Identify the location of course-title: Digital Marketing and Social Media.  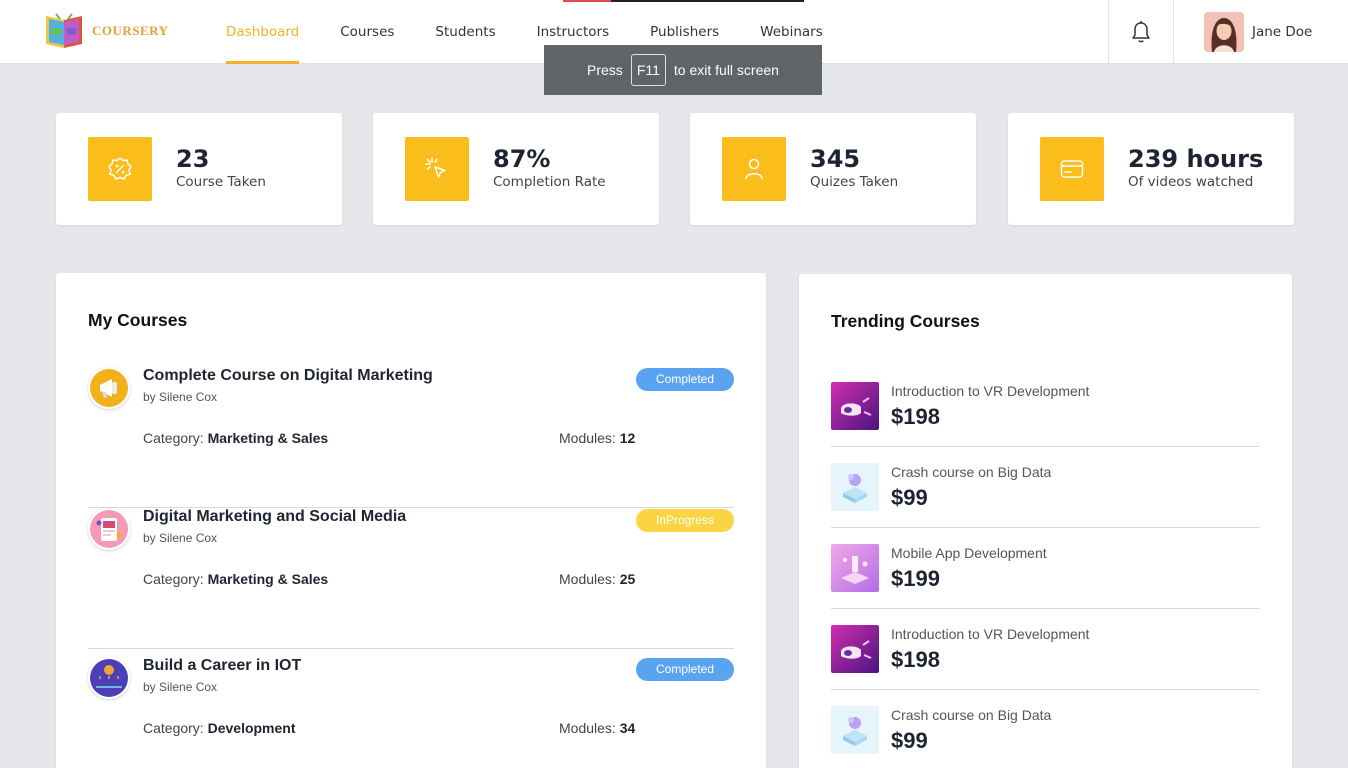
(274, 517).